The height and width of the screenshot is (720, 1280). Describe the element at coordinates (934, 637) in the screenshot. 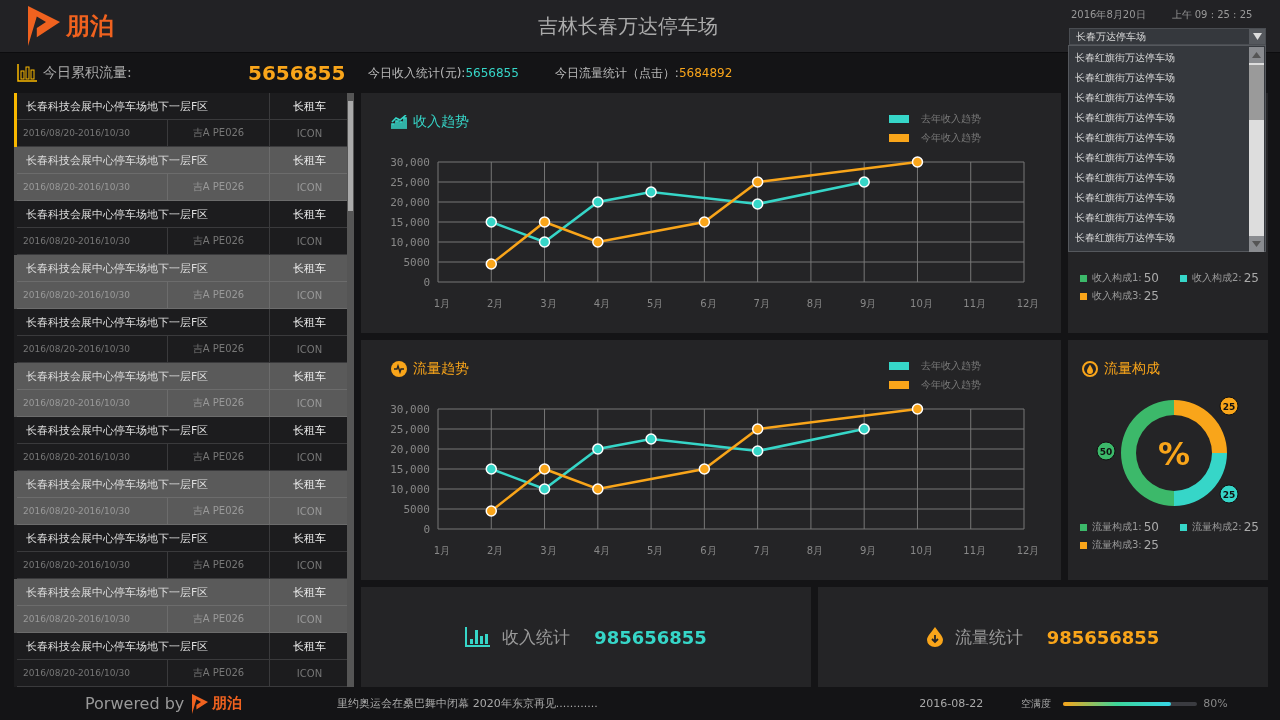

I see `drop-icon` at that location.